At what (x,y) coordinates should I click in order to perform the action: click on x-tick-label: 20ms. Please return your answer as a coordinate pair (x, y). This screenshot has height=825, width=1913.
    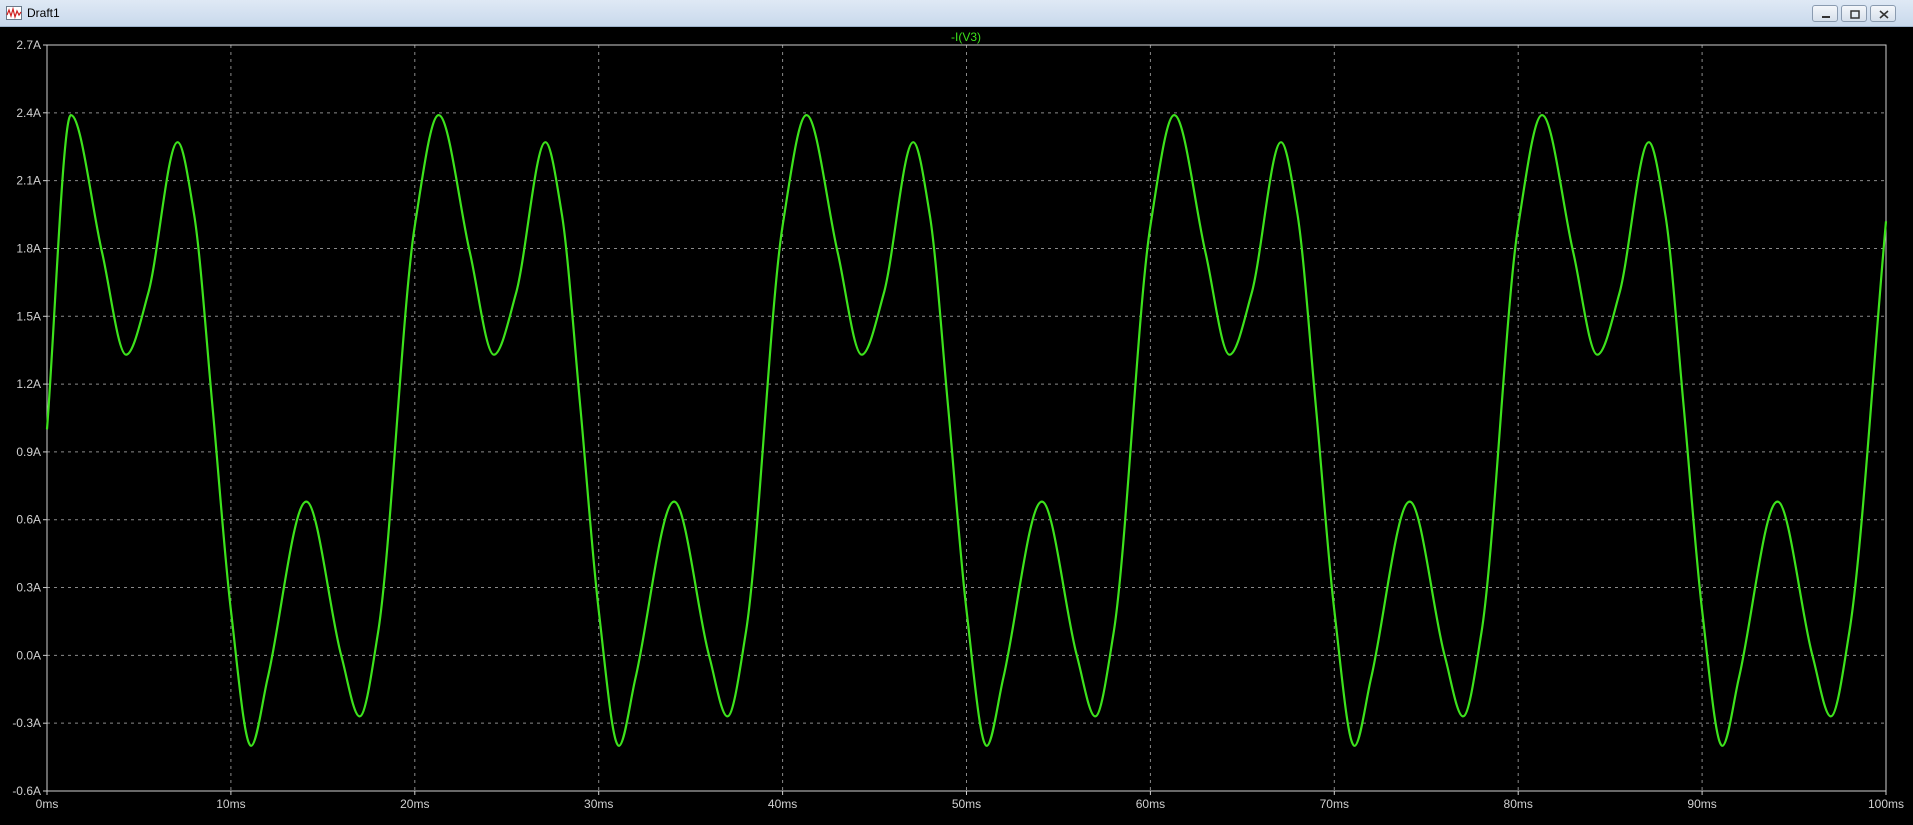
    Looking at the image, I should click on (414, 804).